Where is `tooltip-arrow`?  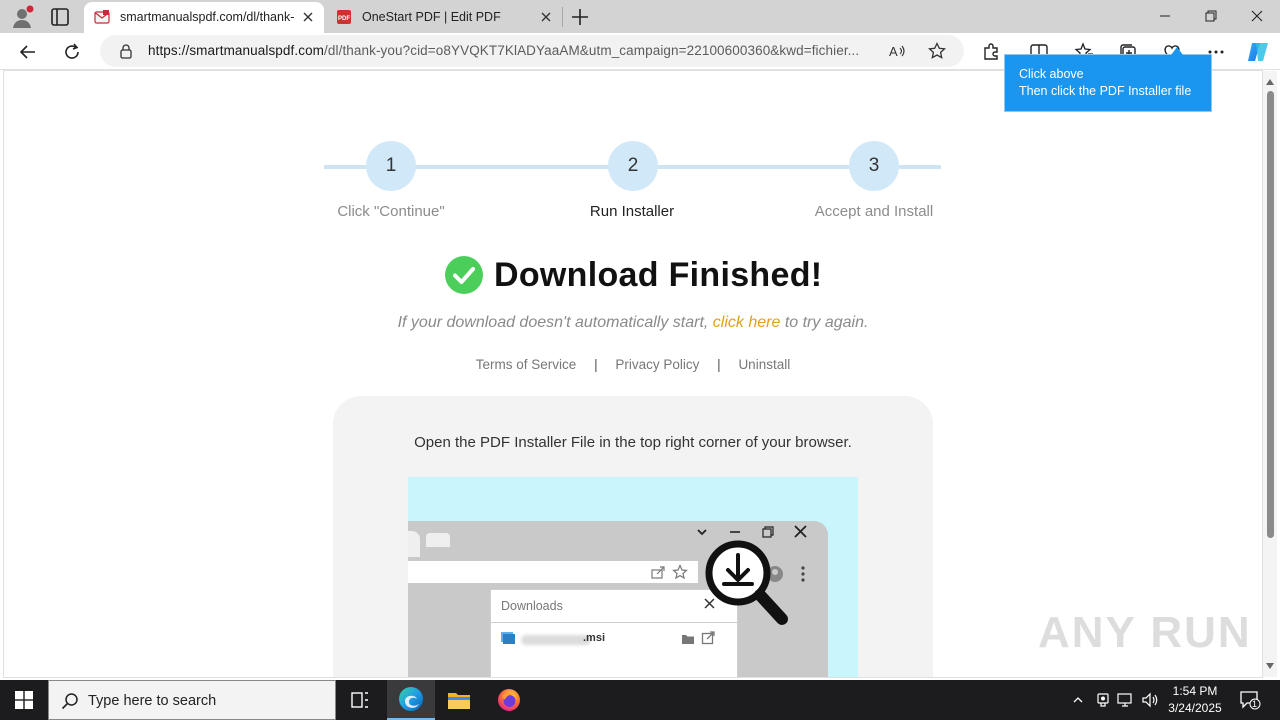
tooltip-arrow is located at coordinates (1177, 51).